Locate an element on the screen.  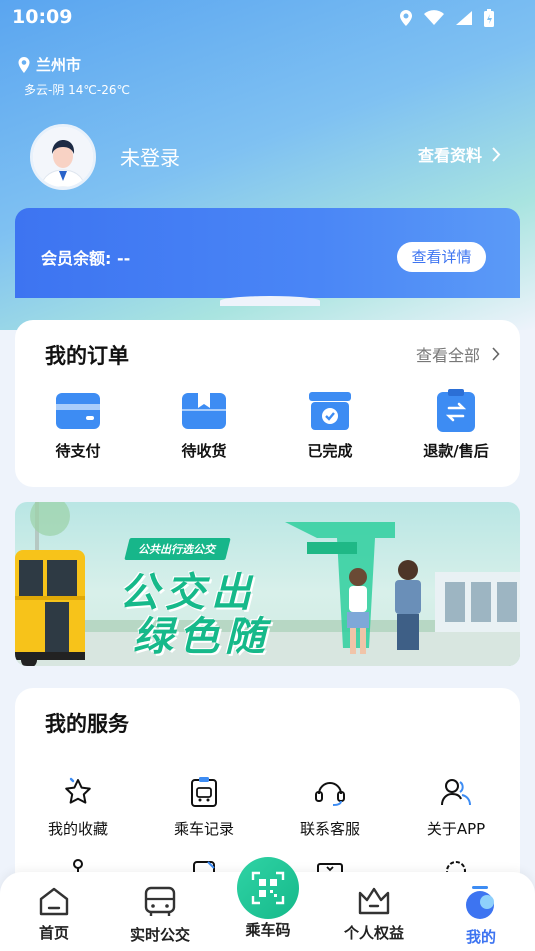
profile-section: 未登录 查看资料 is located at coordinates (267, 159).